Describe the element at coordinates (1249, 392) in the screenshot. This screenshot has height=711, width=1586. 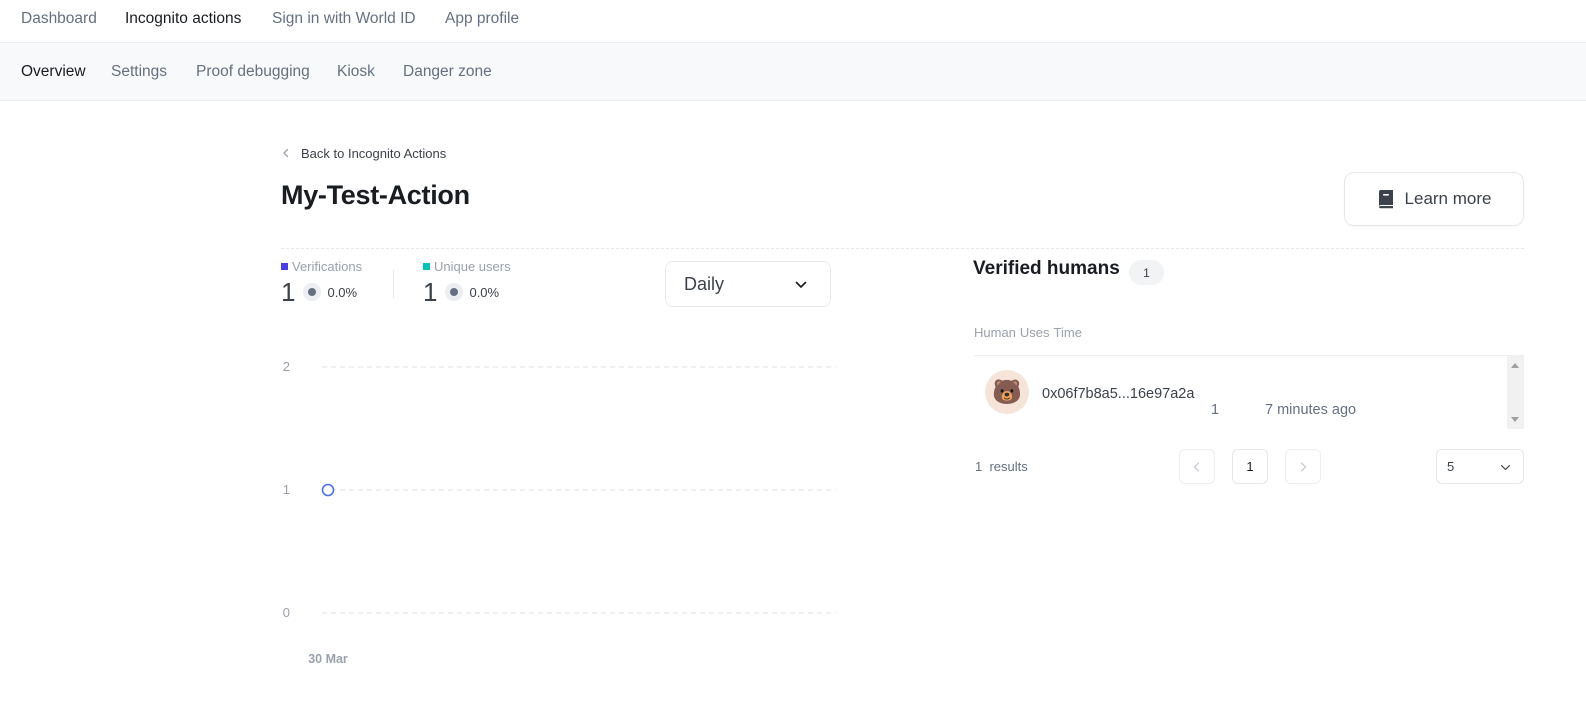
I see `table-body: 🐻 0x06f7b8a5...16e97a2a 1 7 minutes ago` at that location.